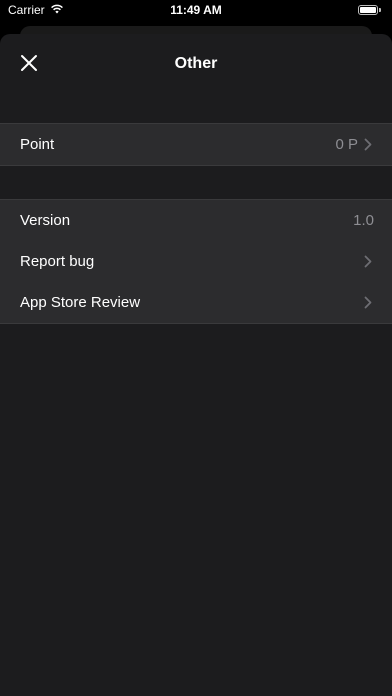  What do you see at coordinates (57, 261) in the screenshot?
I see `report-bug-label: Report bug` at bounding box center [57, 261].